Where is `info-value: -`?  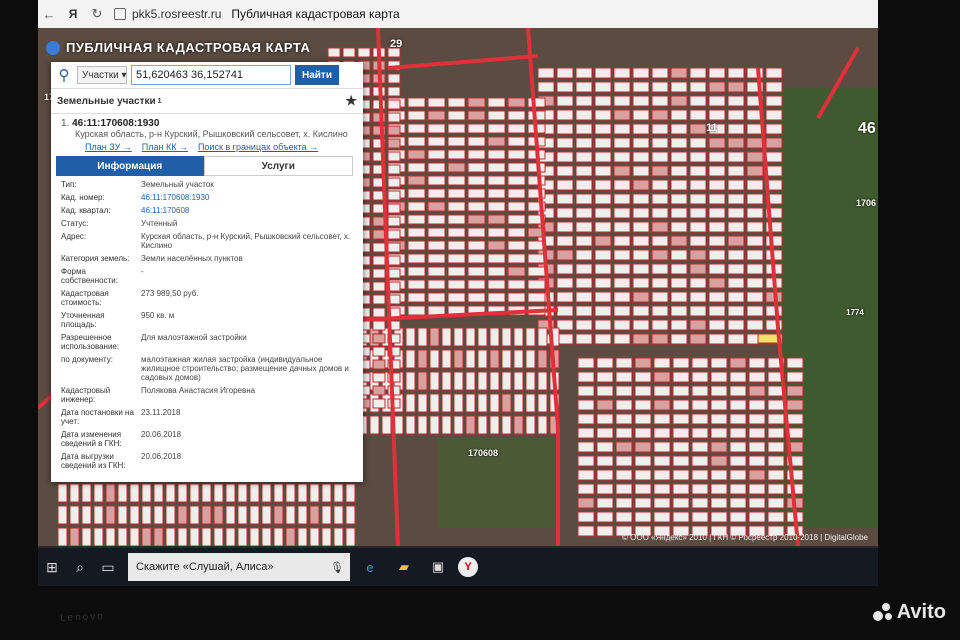 info-value: - is located at coordinates (142, 271).